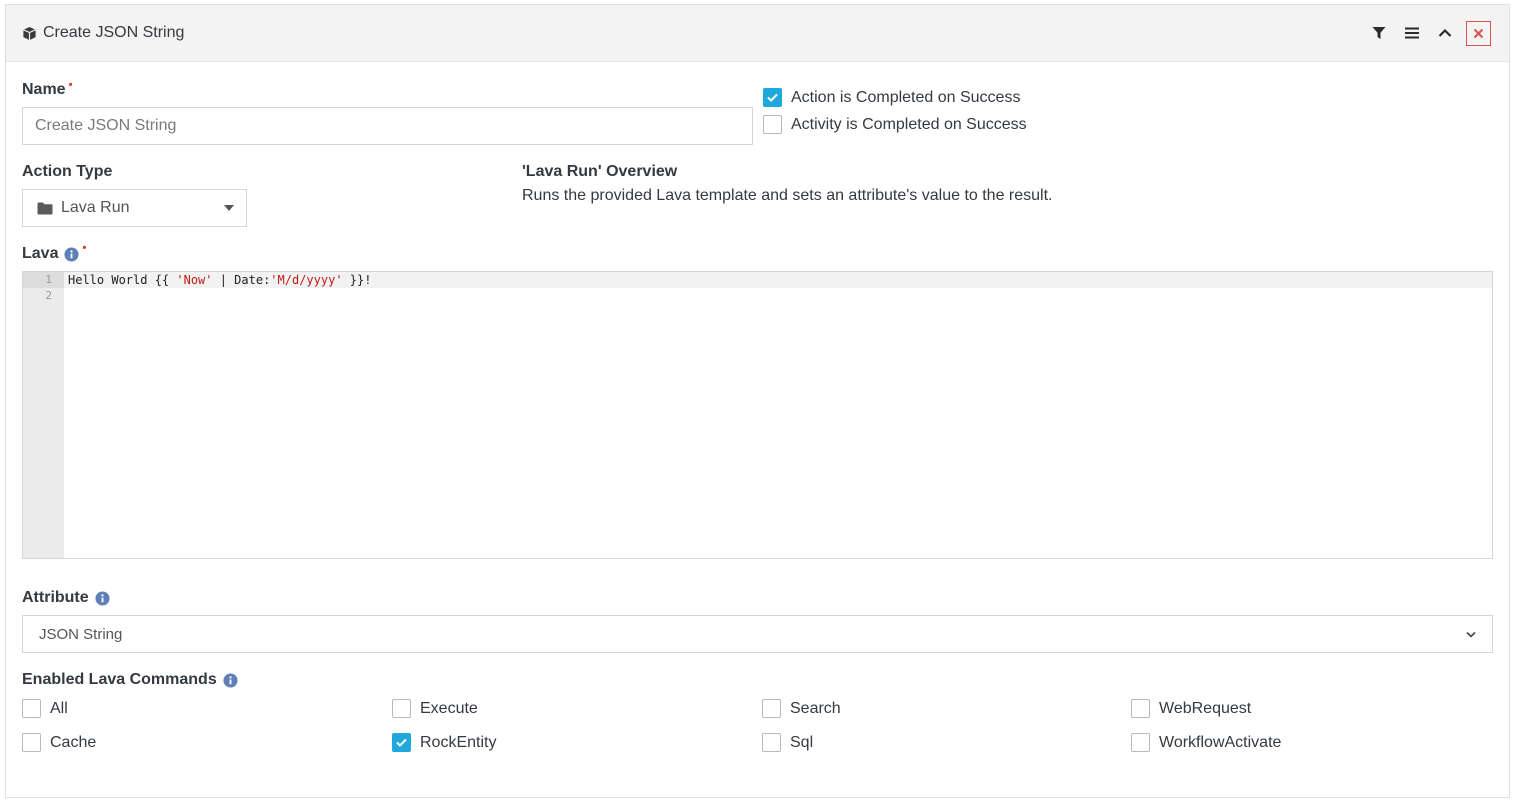 This screenshot has height=804, width=1515. What do you see at coordinates (757, 33) in the screenshot?
I see `panel-header: Create JSON String` at bounding box center [757, 33].